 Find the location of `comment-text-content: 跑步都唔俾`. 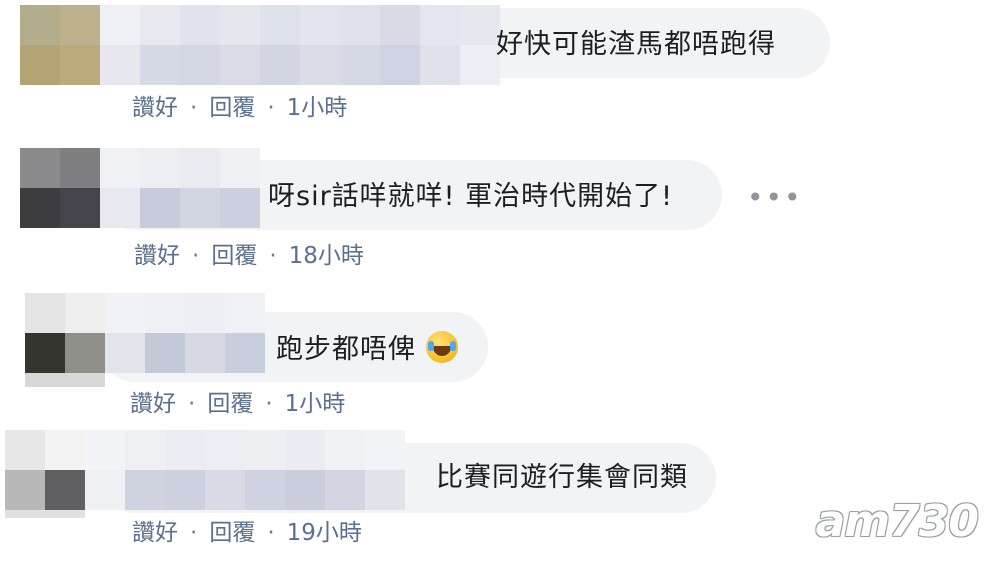

comment-text-content: 跑步都唔俾 is located at coordinates (346, 349).